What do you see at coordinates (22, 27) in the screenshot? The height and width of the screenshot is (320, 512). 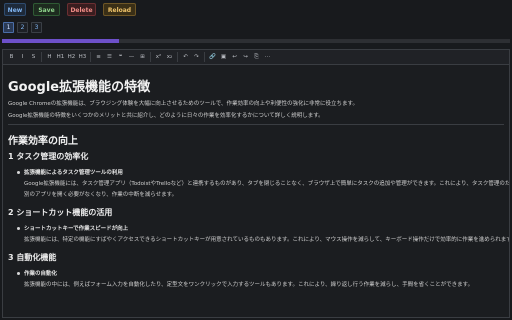 I see `page-2-button: 2` at bounding box center [22, 27].